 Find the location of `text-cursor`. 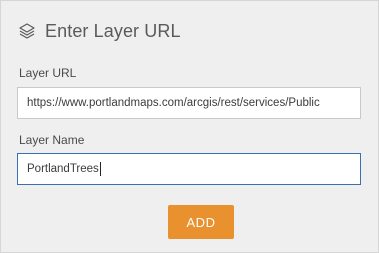

text-cursor is located at coordinates (100, 169).